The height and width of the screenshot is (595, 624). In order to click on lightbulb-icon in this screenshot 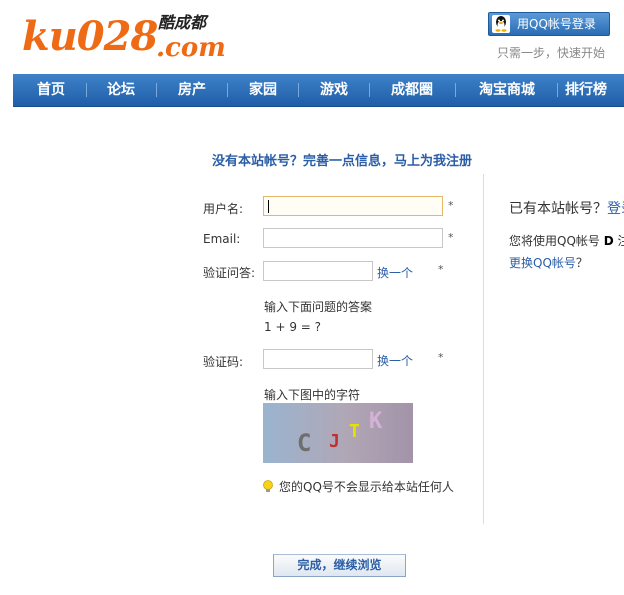, I will do `click(268, 486)`.